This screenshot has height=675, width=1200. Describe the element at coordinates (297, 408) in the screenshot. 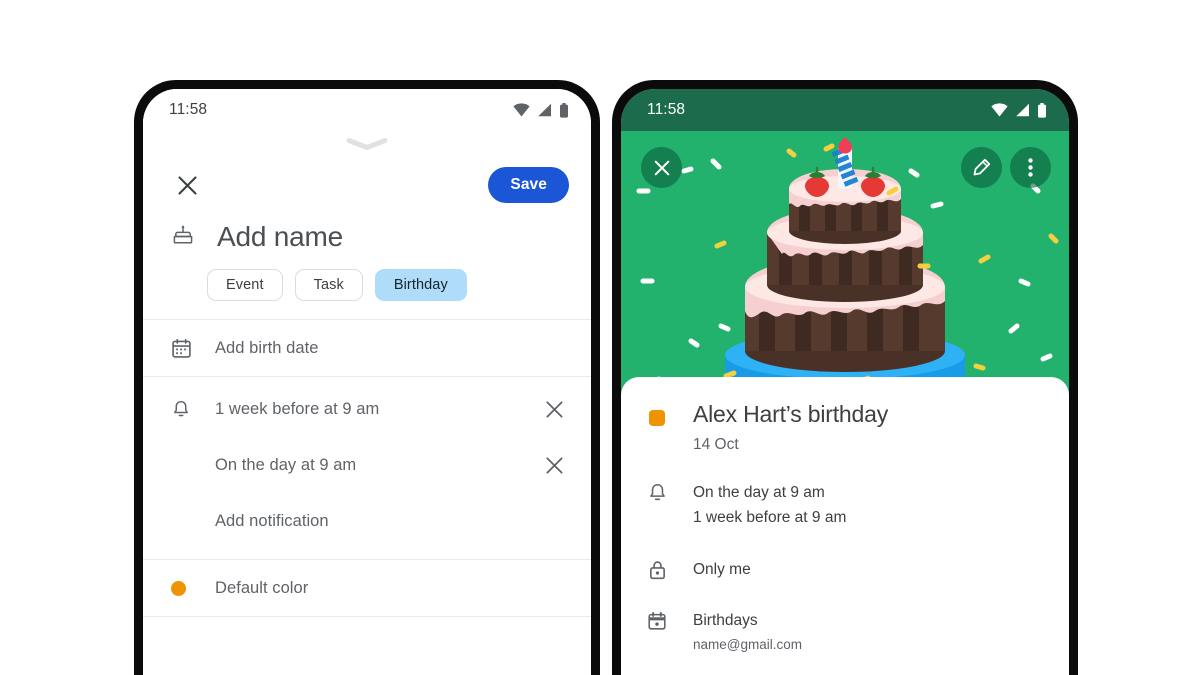

I see `notification-label: 1 week before at 9 am` at that location.